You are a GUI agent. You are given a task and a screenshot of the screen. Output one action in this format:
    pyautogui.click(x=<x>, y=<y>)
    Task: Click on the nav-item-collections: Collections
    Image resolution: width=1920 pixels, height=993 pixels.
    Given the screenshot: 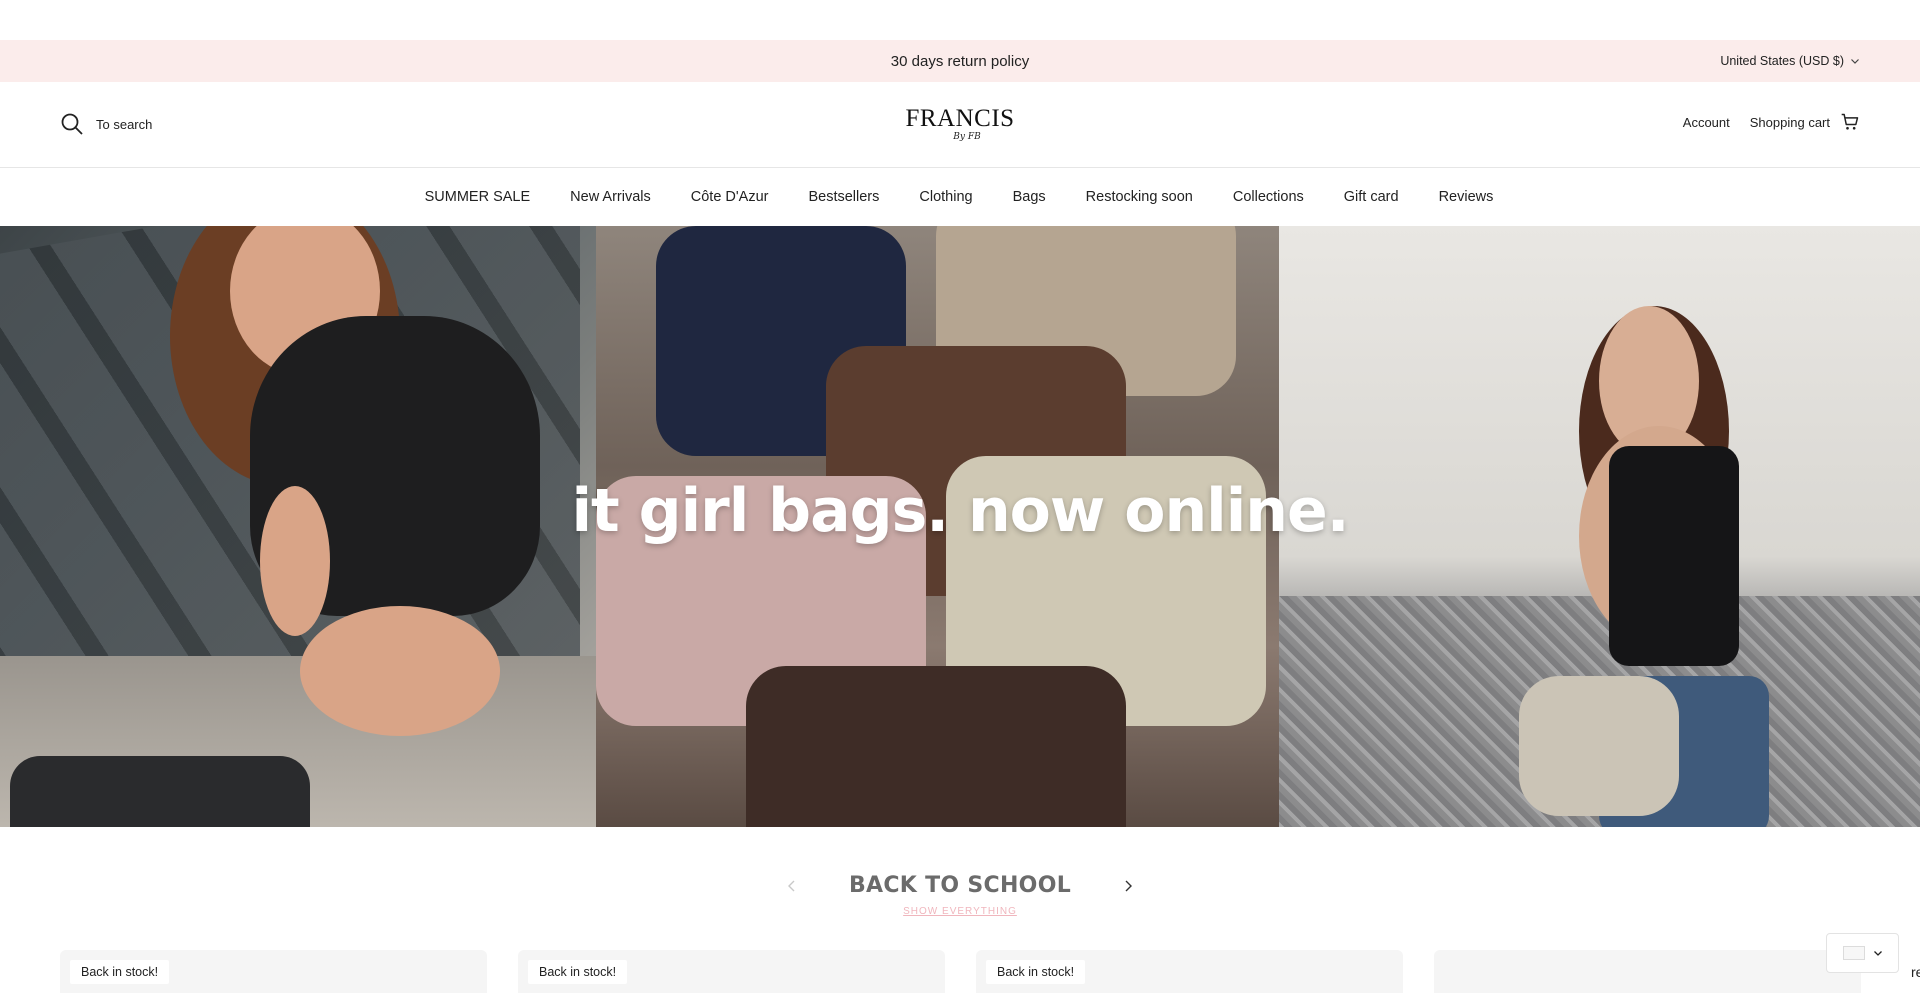 What is the action you would take?
    pyautogui.click(x=1268, y=197)
    